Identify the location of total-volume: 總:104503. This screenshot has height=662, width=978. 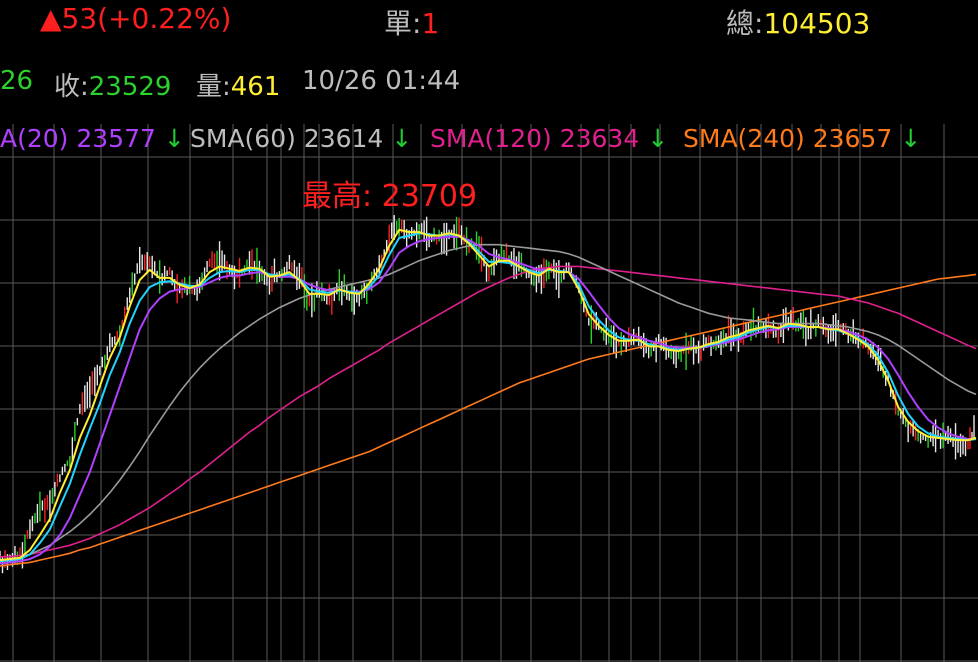
(798, 23).